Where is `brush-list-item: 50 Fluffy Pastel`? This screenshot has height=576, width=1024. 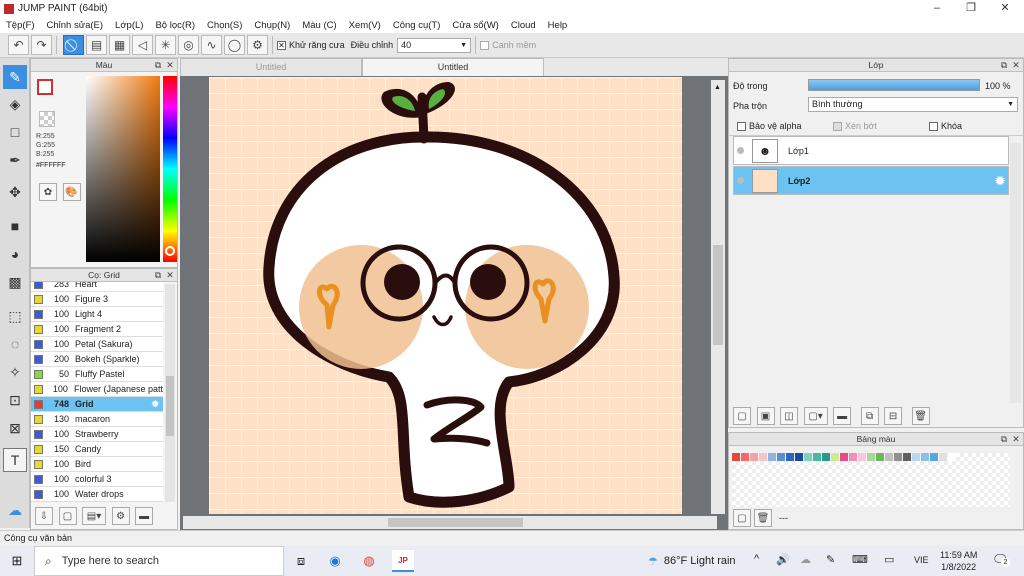
brush-list-item: 50 Fluffy Pastel is located at coordinates (97, 374).